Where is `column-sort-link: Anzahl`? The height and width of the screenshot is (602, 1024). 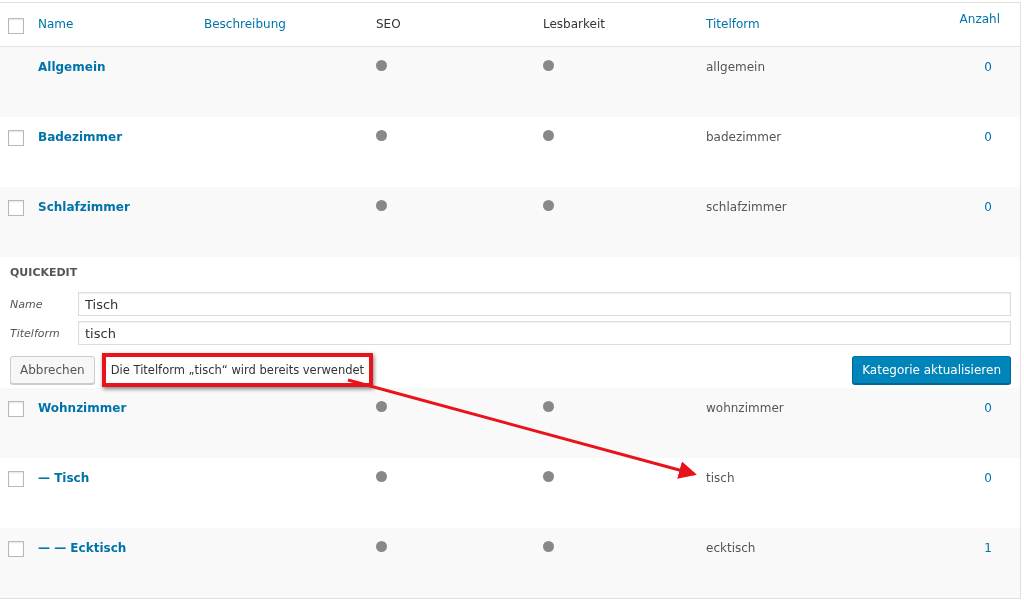
column-sort-link: Anzahl is located at coordinates (979, 19).